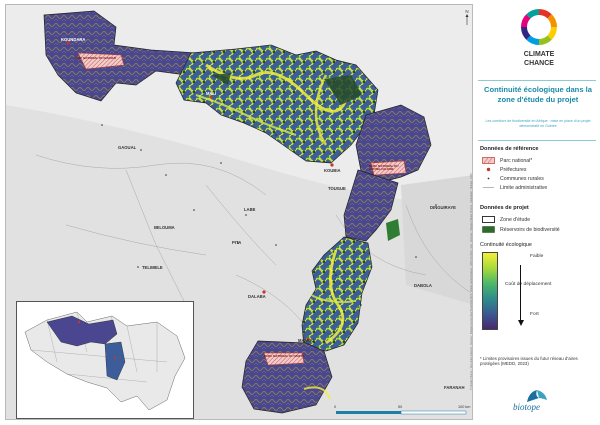 The image size is (600, 425). What do you see at coordinates (464, 407) in the screenshot?
I see `scale-label-100: 100 km` at bounding box center [464, 407].